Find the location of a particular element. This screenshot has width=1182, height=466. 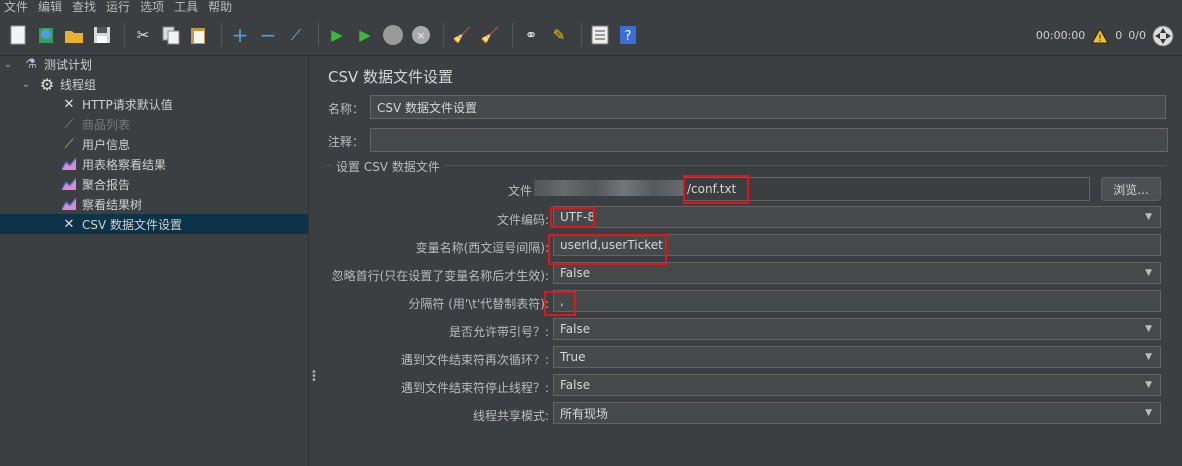

stop-thread-eof-select: False ▼ is located at coordinates (857, 385).